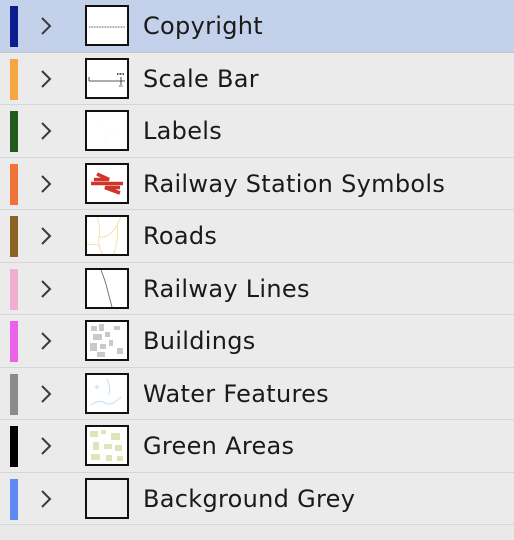  What do you see at coordinates (294, 183) in the screenshot?
I see `layer-name: Railway Station Symbols` at bounding box center [294, 183].